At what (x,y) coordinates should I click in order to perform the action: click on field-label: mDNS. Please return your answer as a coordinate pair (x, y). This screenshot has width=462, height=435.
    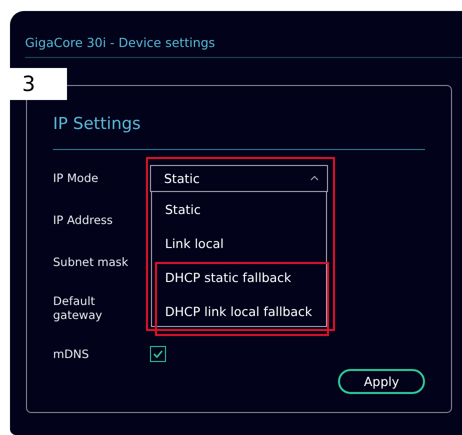
    Looking at the image, I should click on (71, 354).